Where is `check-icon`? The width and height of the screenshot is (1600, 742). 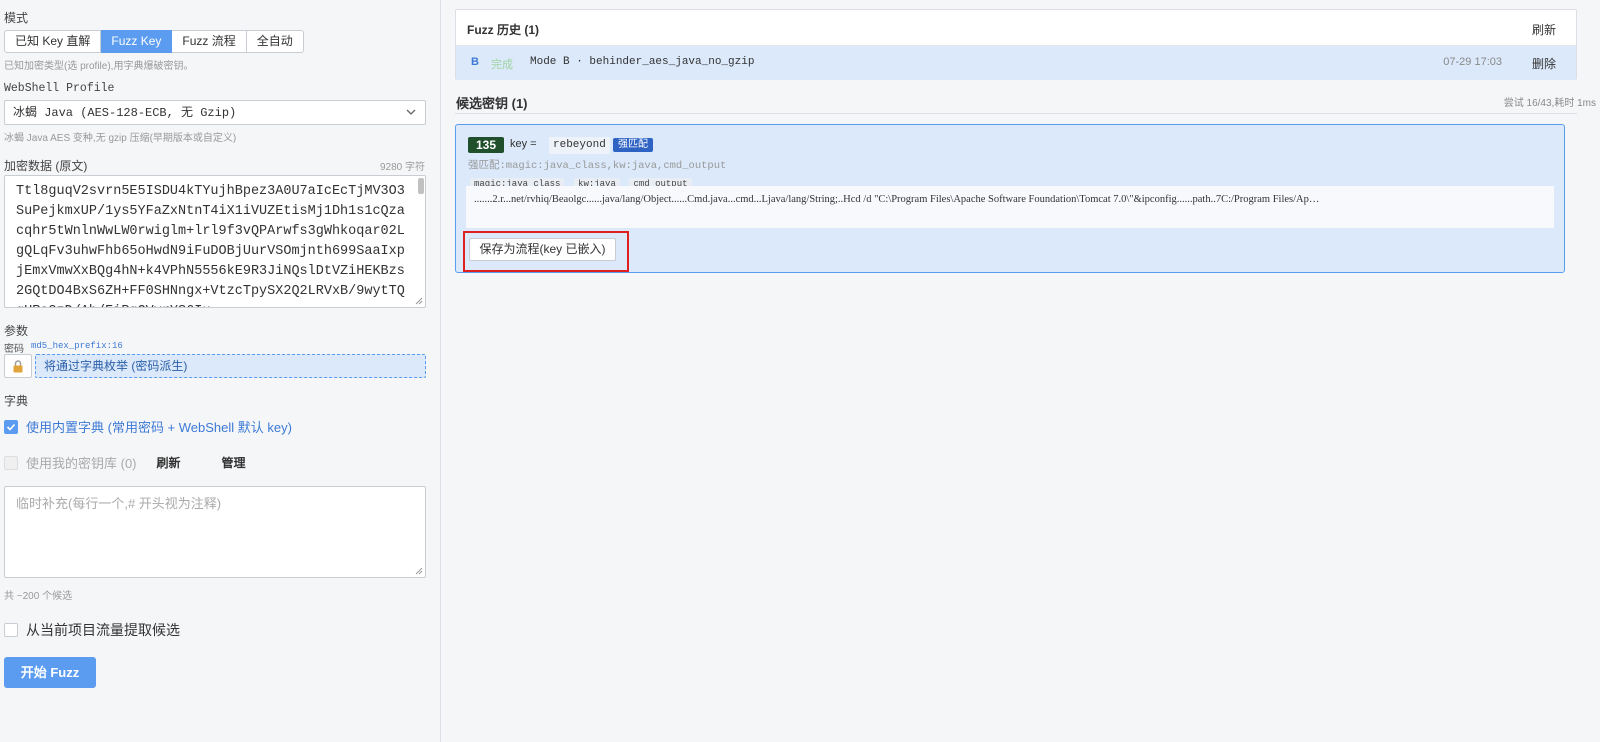 check-icon is located at coordinates (11, 427).